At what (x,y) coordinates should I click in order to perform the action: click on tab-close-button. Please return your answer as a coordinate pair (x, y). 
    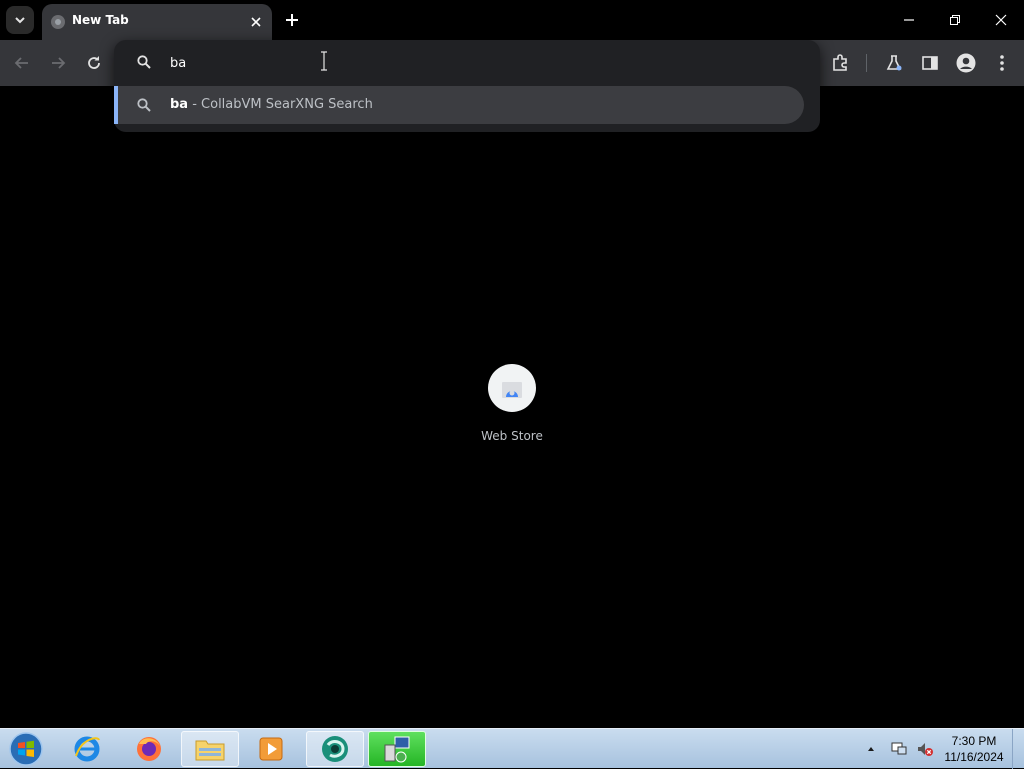
    Looking at the image, I should click on (256, 22).